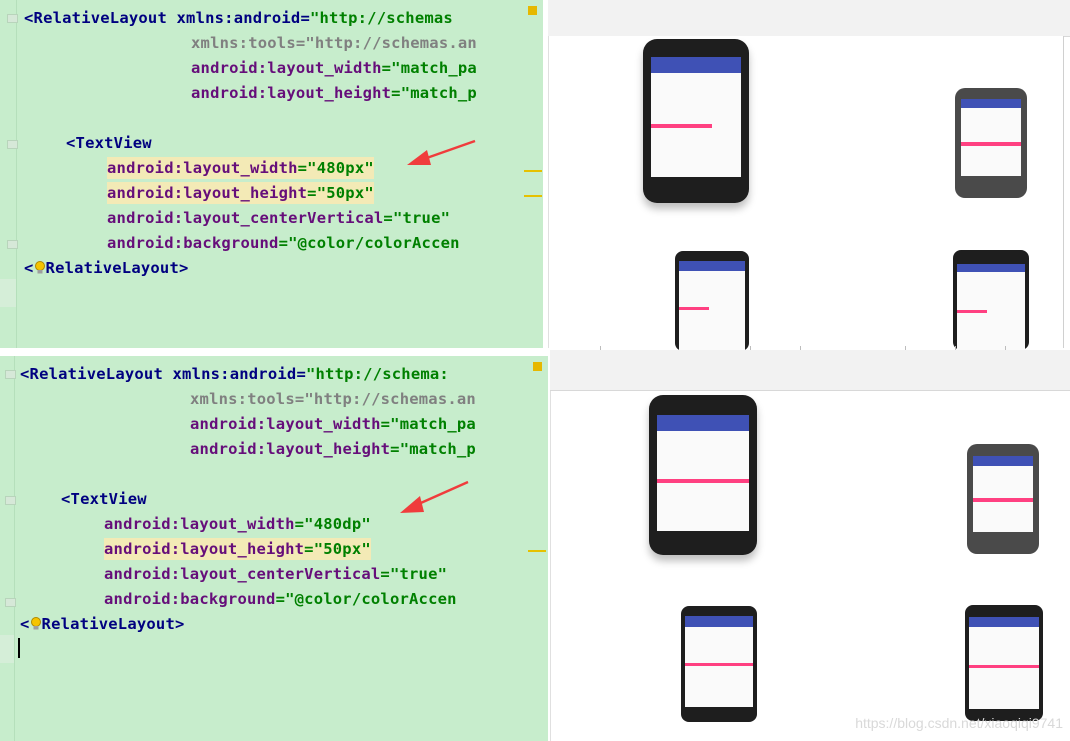 The width and height of the screenshot is (1070, 741). I want to click on watermark: https://blog.csdn.net/xiaoqiqi9741, so click(959, 723).